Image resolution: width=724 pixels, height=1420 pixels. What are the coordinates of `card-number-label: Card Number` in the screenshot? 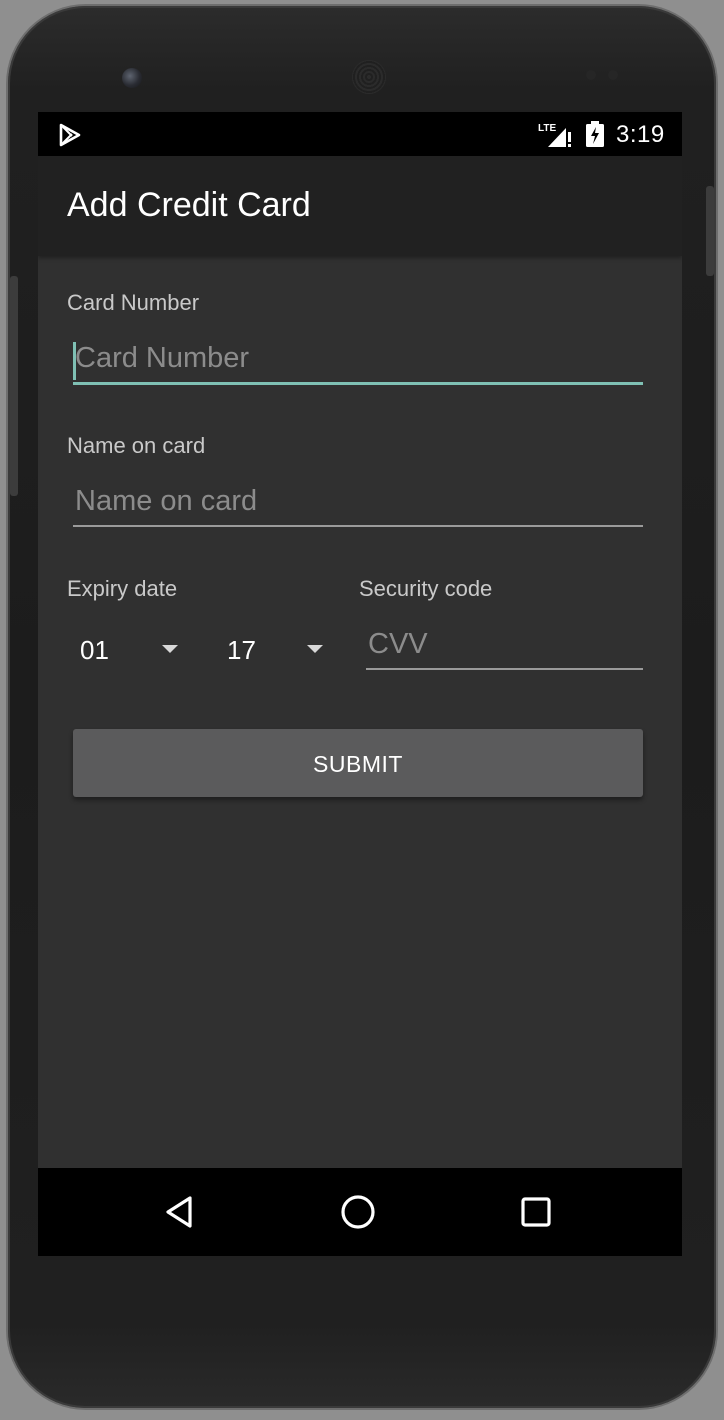 It's located at (133, 302).